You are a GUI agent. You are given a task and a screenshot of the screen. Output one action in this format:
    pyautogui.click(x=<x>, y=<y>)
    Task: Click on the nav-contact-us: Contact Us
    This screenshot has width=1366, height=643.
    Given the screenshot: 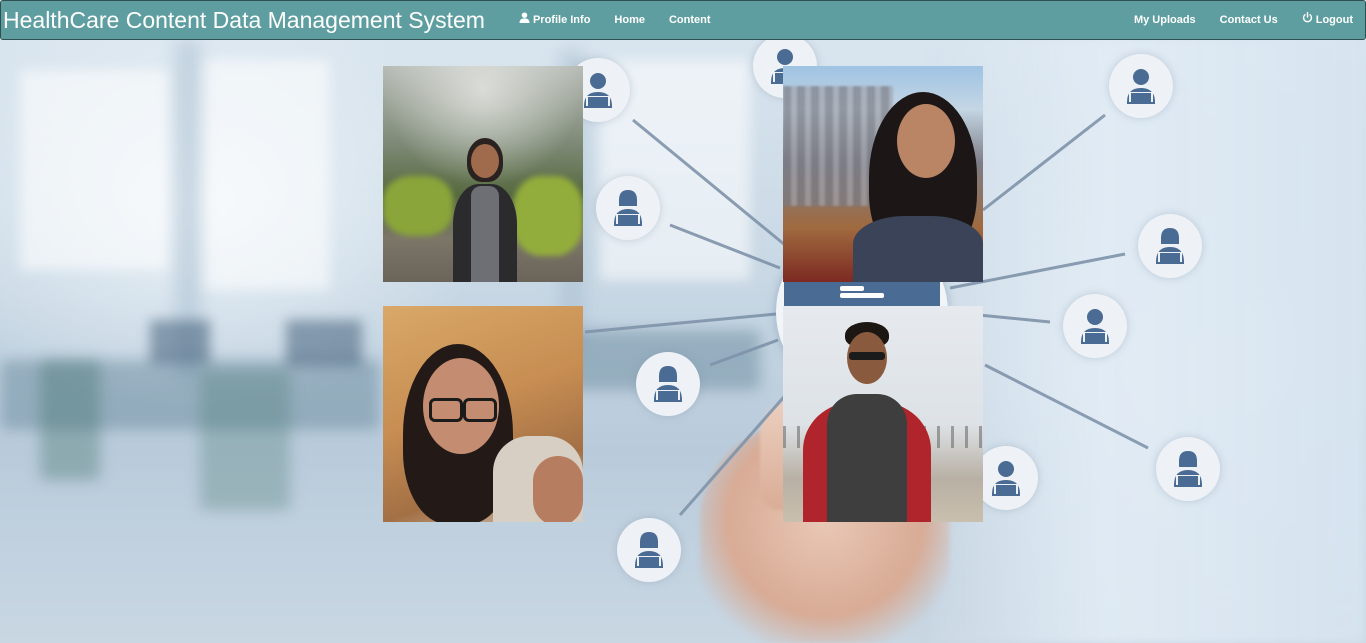 What is the action you would take?
    pyautogui.click(x=1249, y=20)
    